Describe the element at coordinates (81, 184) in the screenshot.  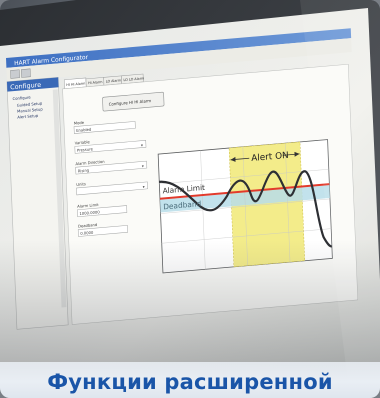
I see `field-label: Units` at that location.